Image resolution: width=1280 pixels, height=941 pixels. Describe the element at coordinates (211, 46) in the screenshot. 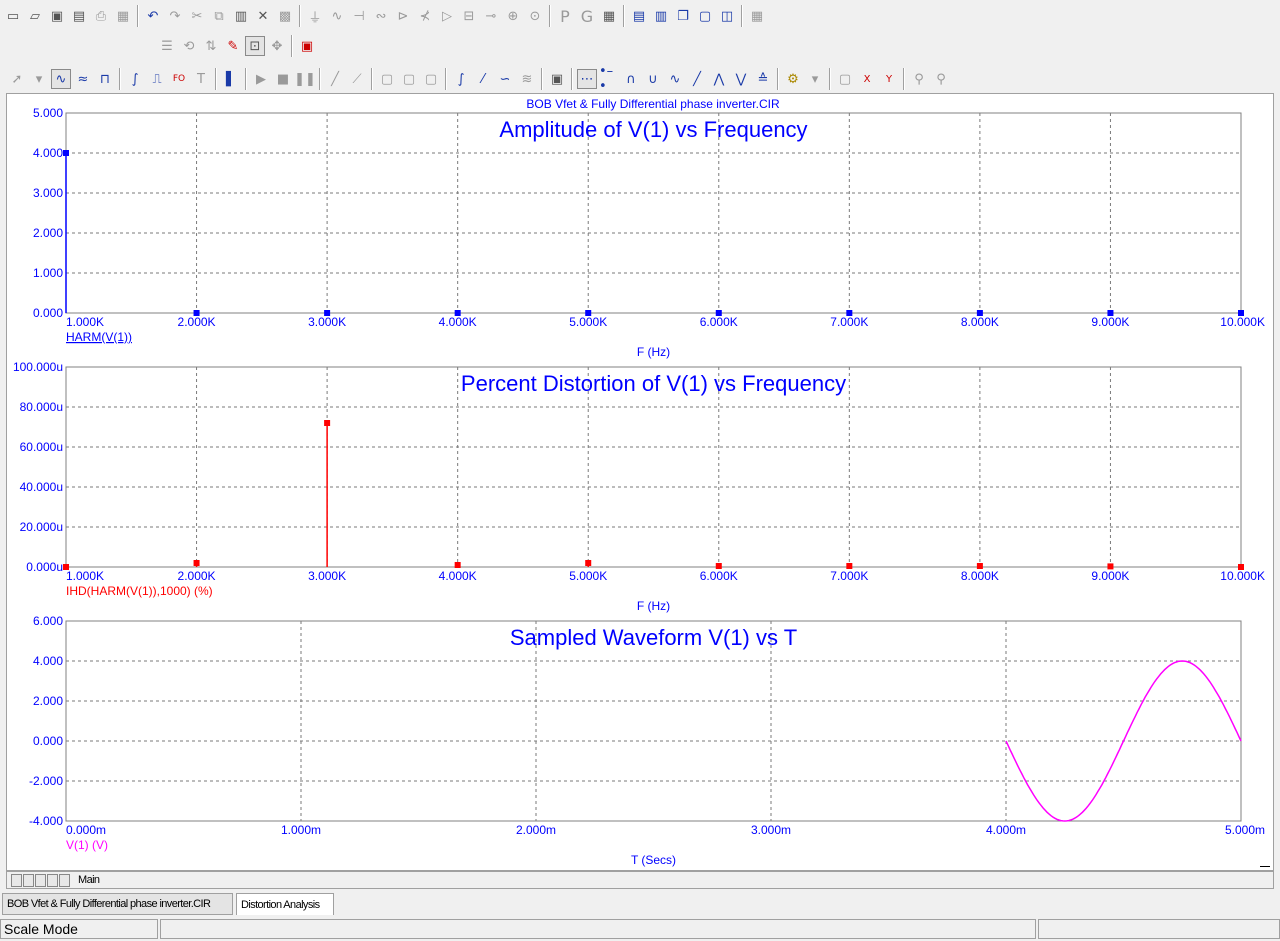

I see `flip-icon: ⇅` at that location.